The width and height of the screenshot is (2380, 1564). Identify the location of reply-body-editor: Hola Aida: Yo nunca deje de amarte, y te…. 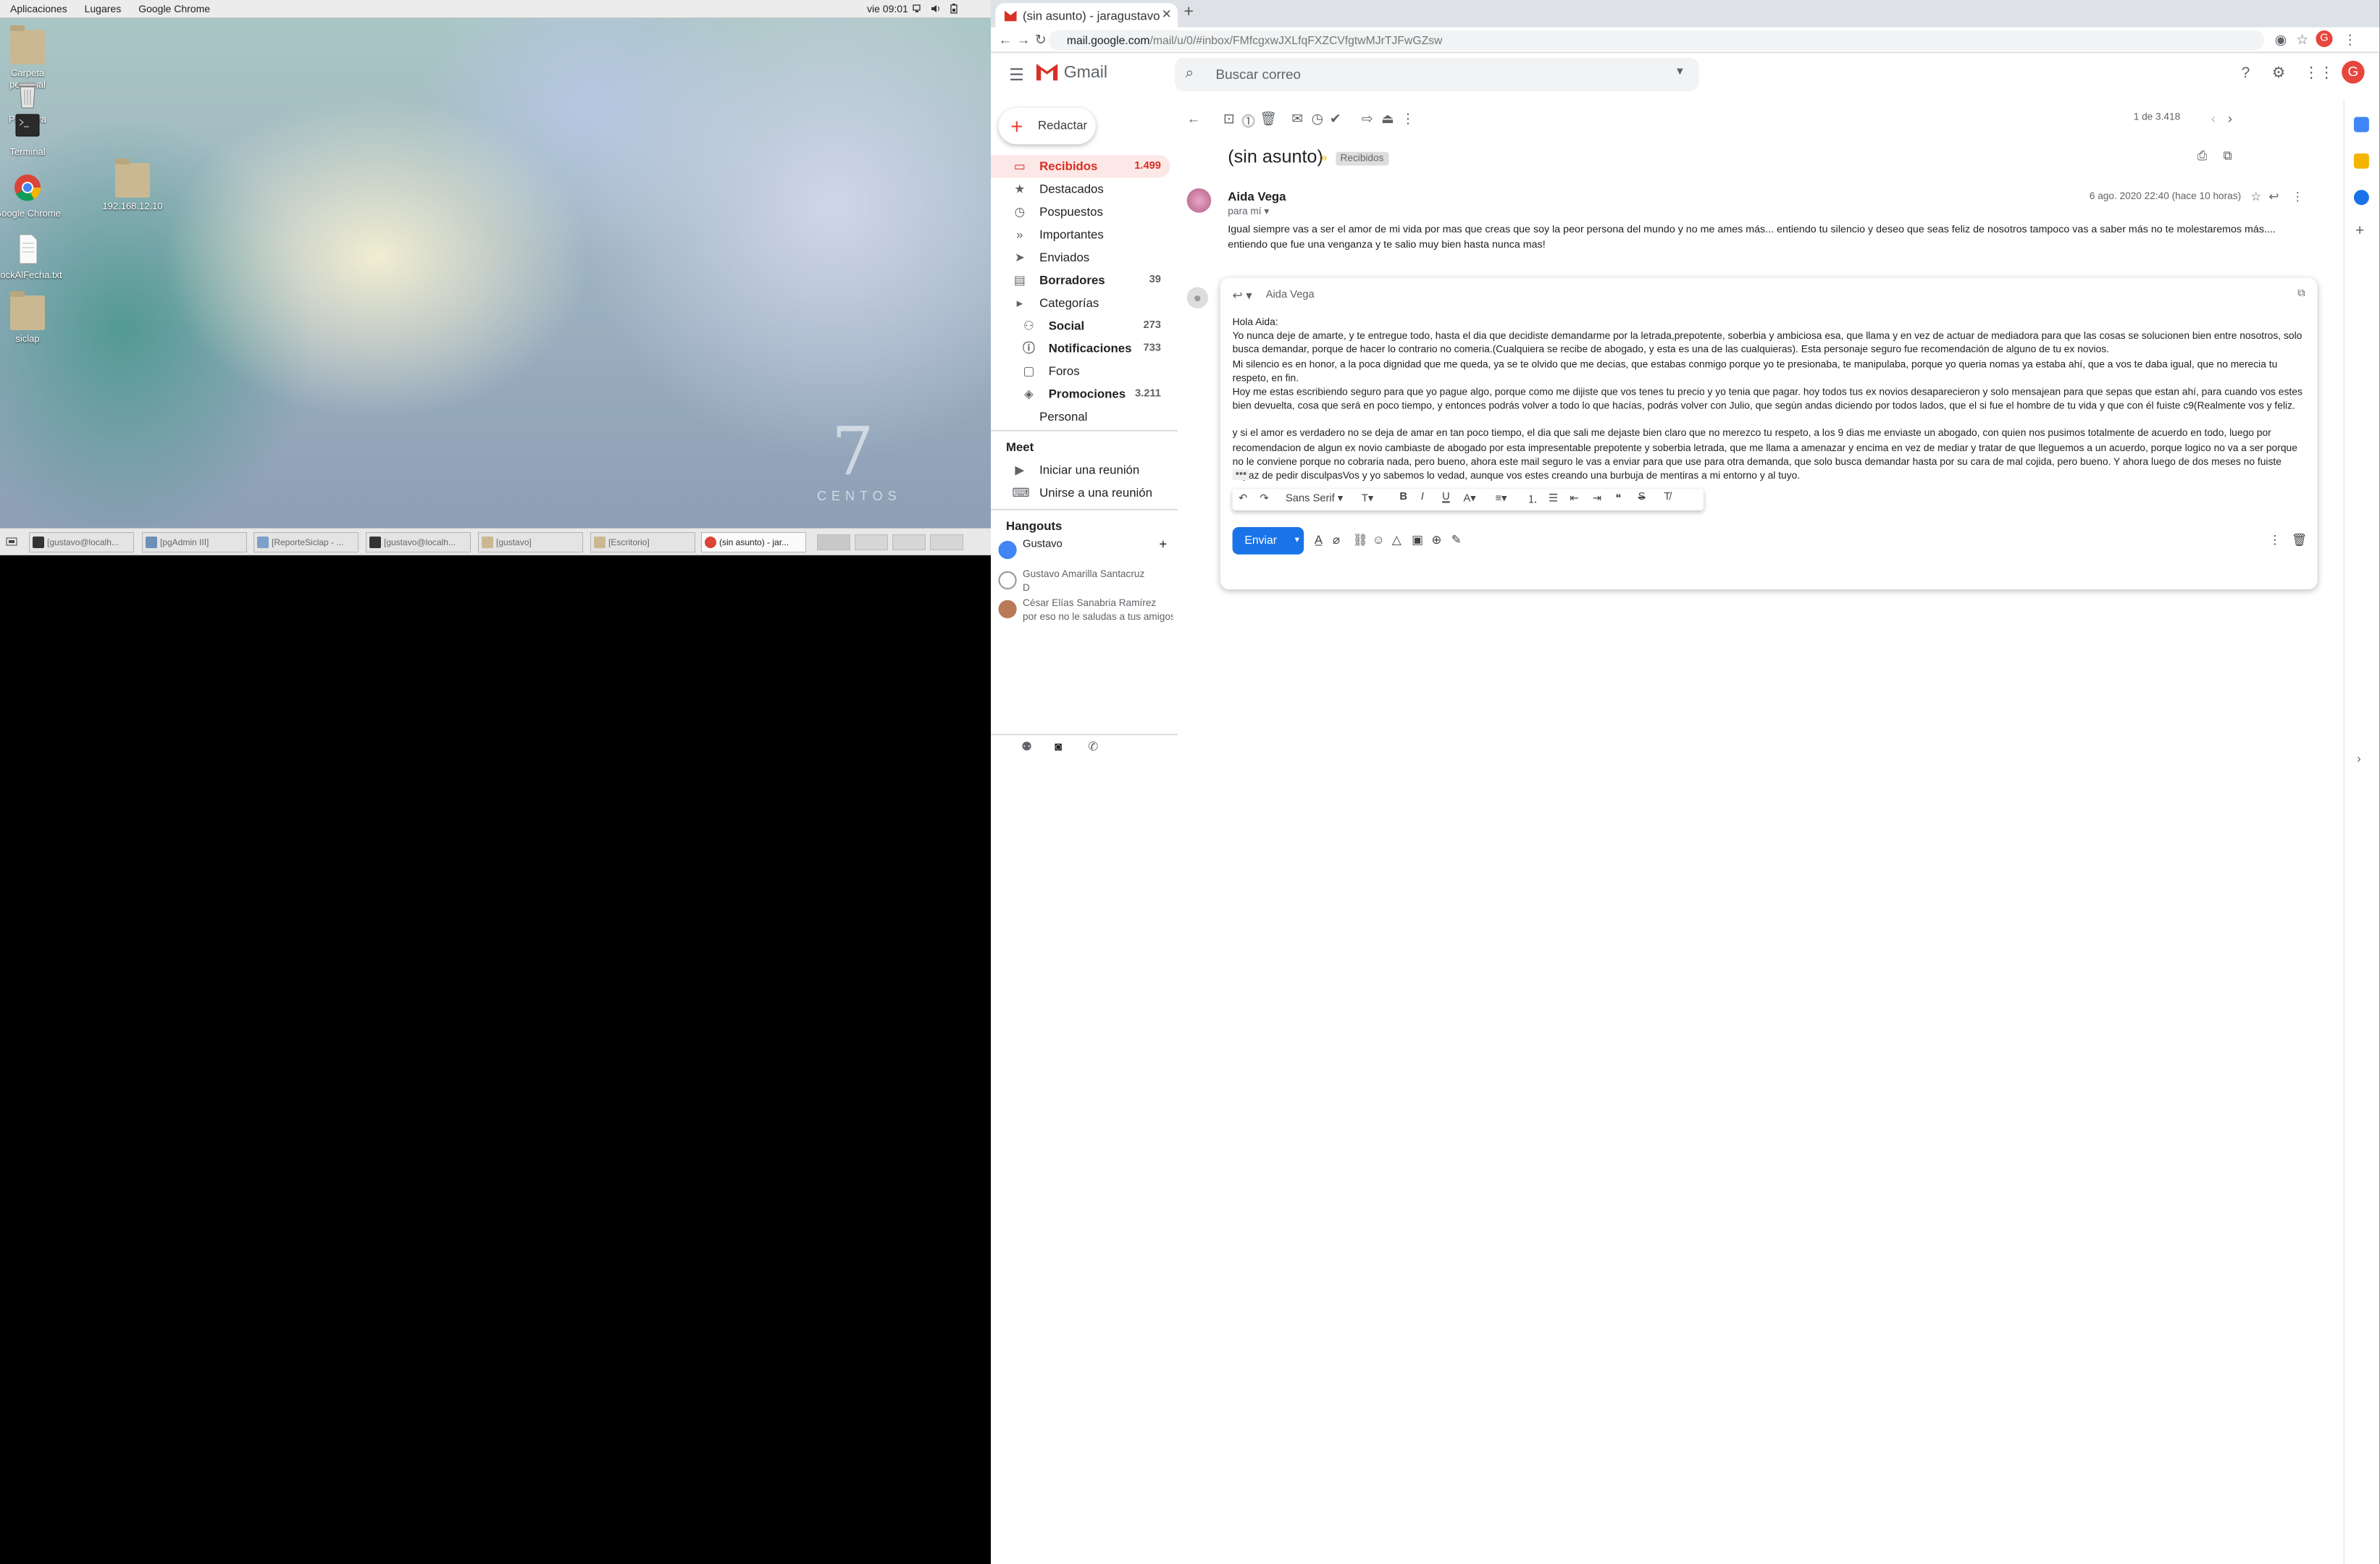
(1768, 399).